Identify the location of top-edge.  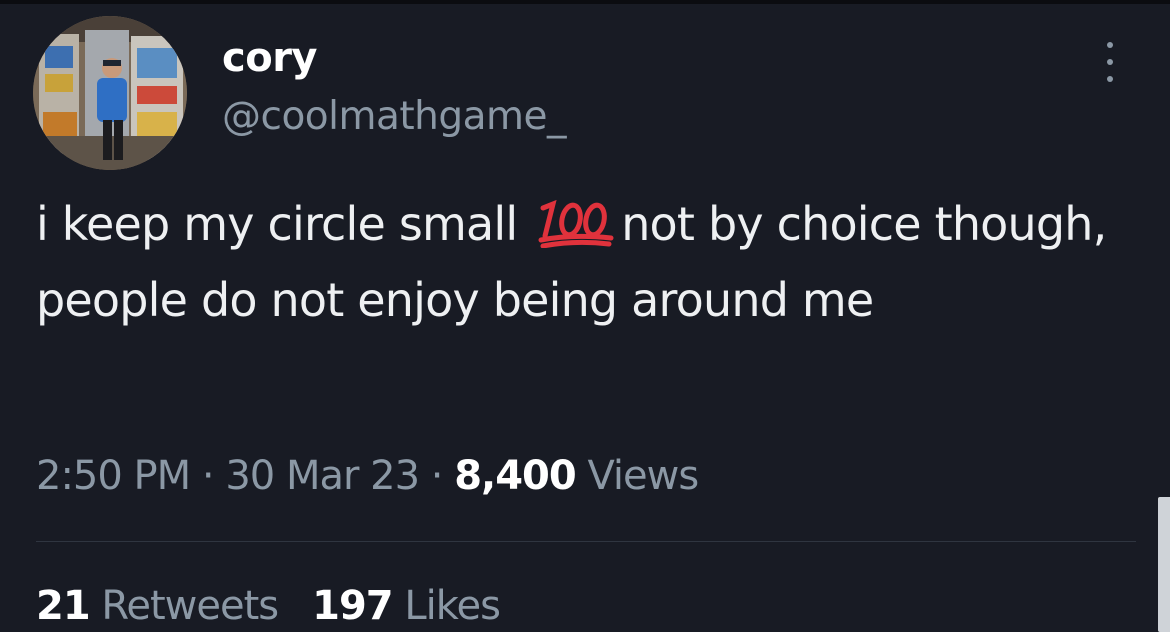
(585, 2).